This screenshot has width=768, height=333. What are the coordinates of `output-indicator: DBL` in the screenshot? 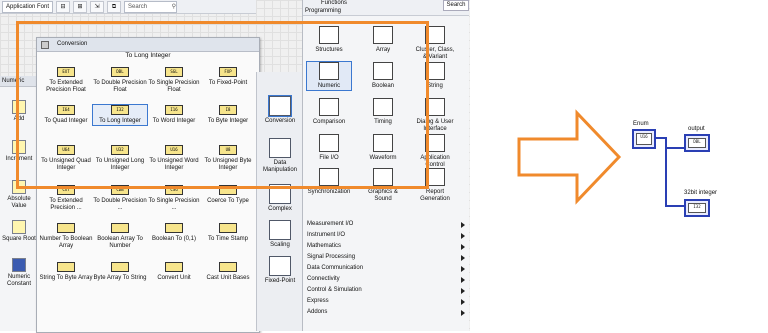 It's located at (697, 143).